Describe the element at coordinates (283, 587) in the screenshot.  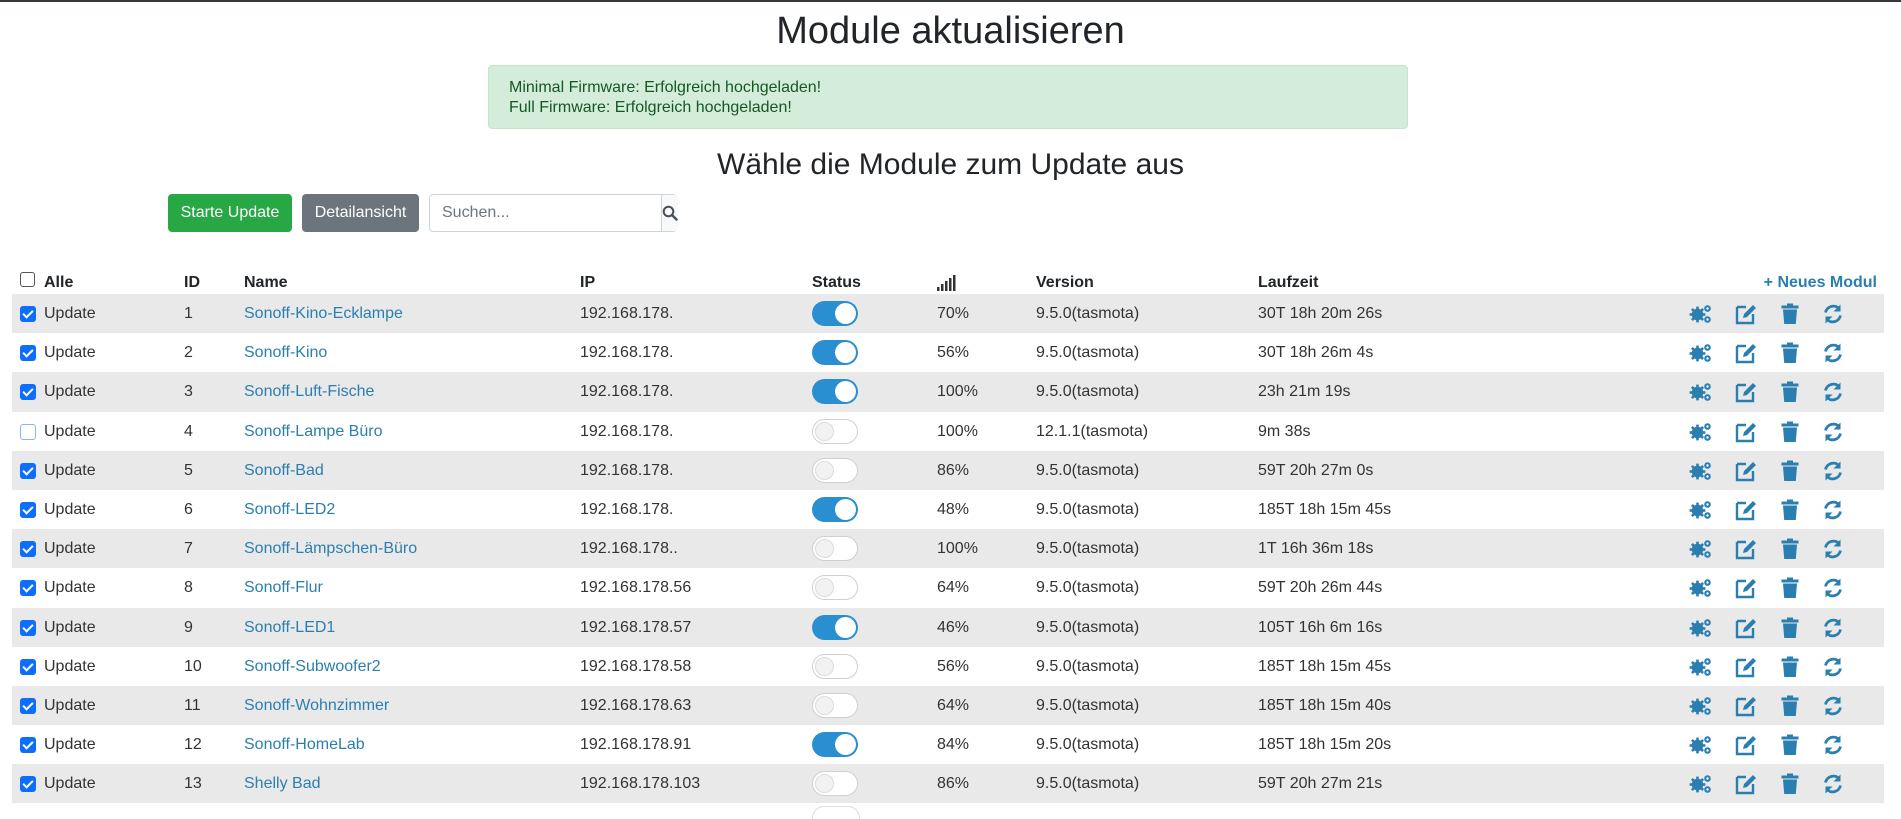
I see `module-name-link: Sonoff-Flur` at that location.